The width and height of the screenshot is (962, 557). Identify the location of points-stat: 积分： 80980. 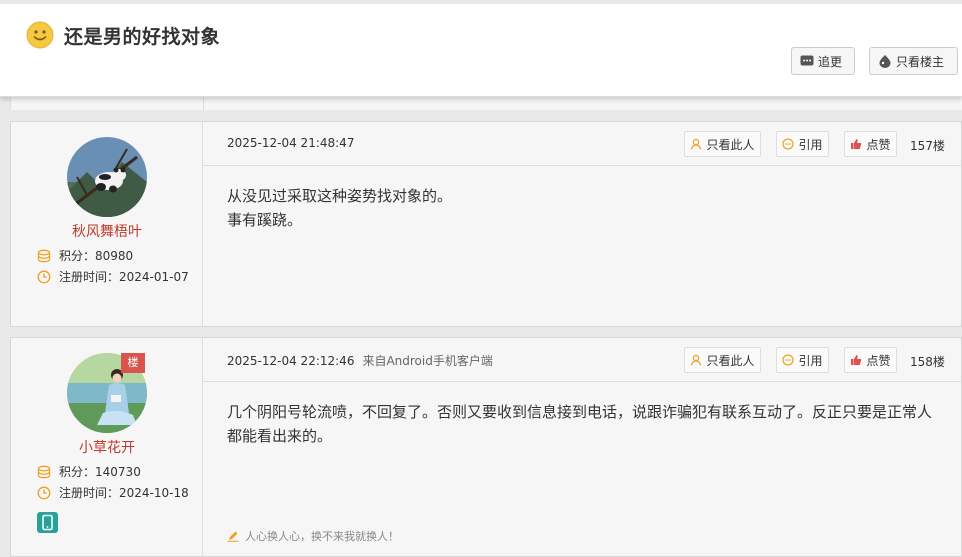
(85, 255).